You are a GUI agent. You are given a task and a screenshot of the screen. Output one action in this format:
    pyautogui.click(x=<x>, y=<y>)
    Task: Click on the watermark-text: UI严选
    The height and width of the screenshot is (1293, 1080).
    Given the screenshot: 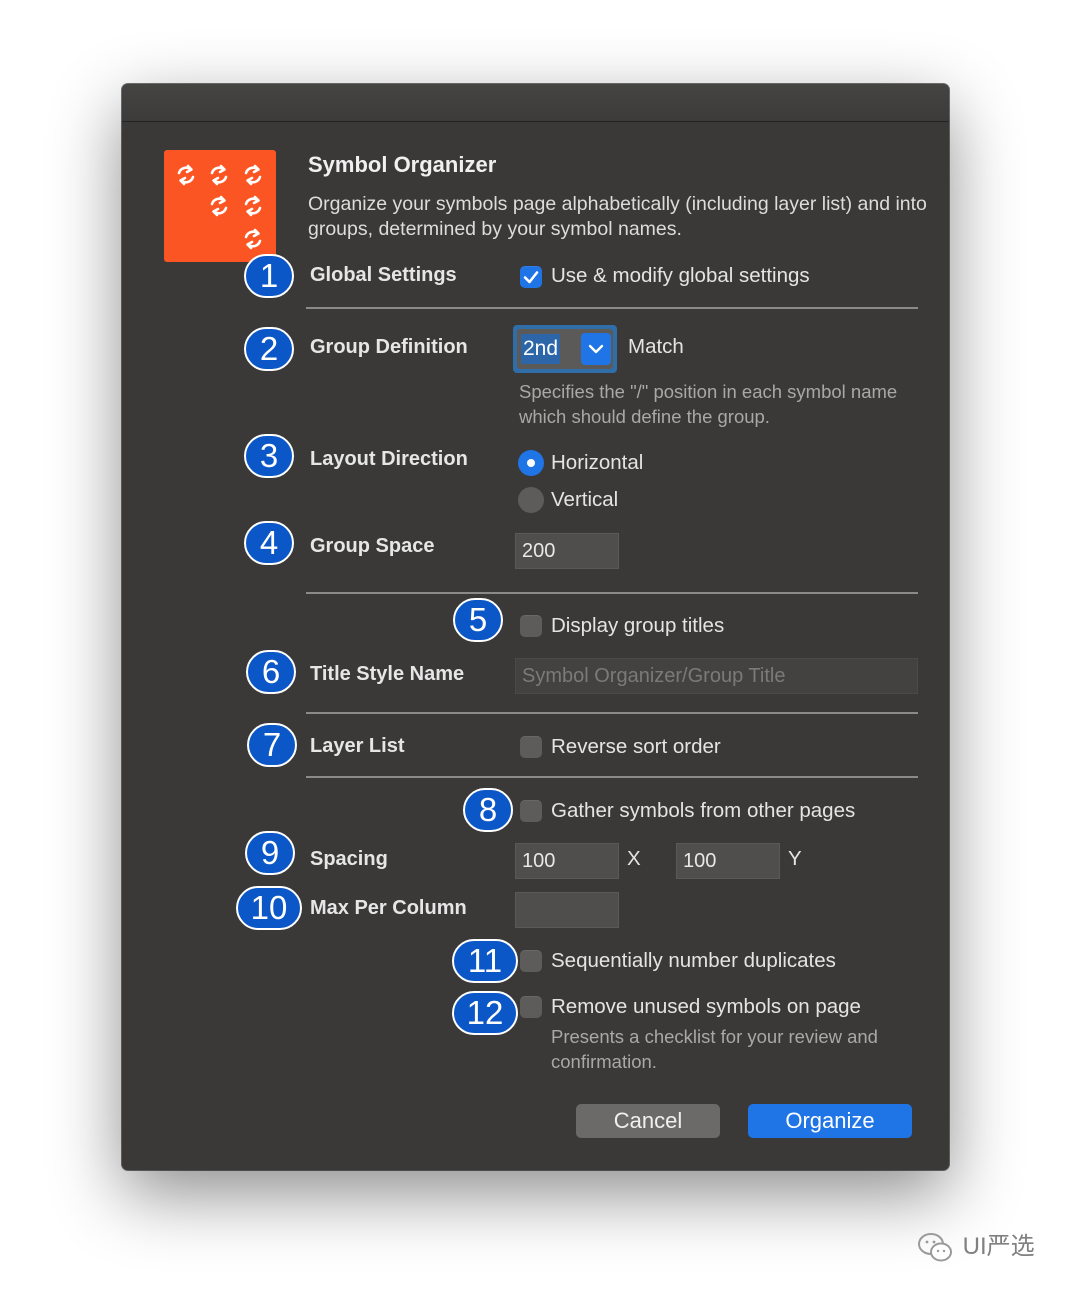 What is the action you would take?
    pyautogui.click(x=998, y=1246)
    